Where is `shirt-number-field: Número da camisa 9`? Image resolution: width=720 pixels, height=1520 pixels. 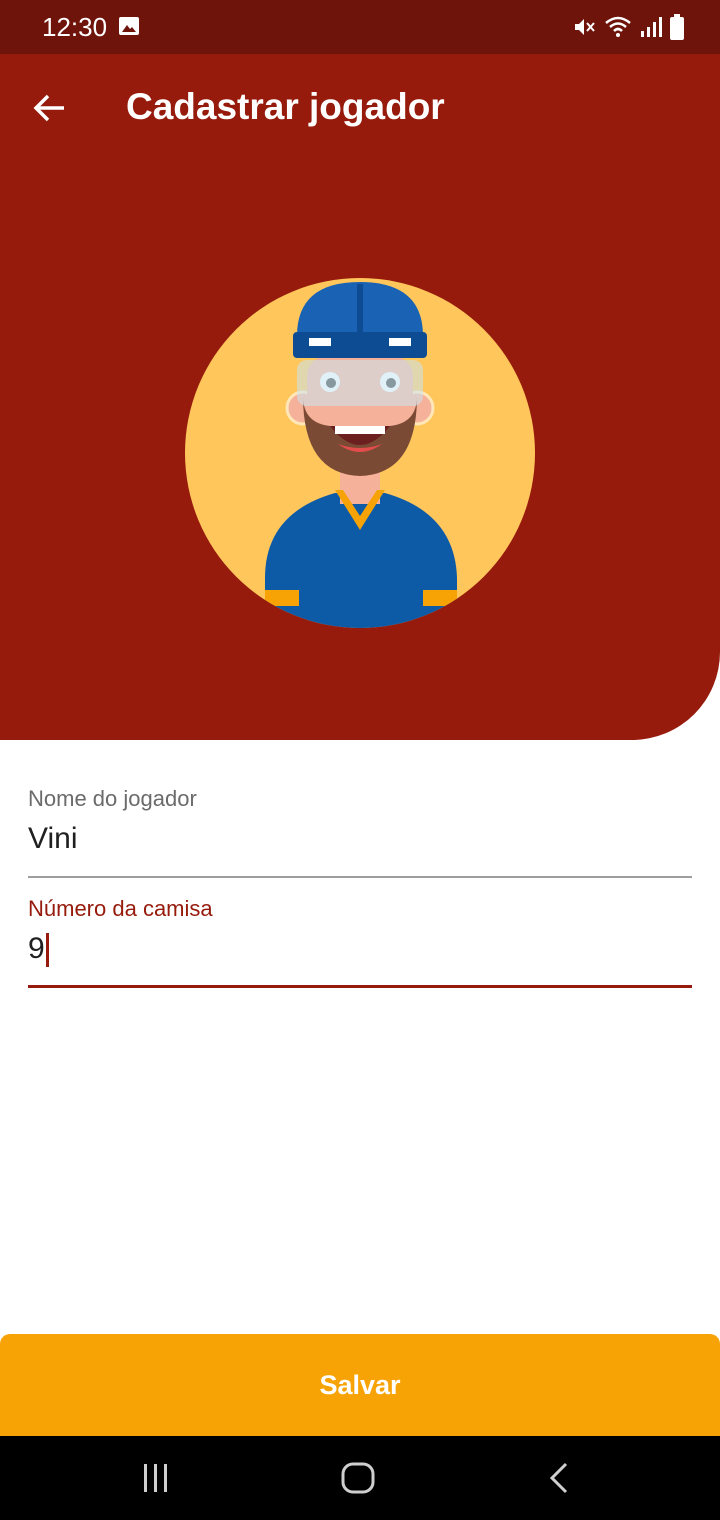
shirt-number-field: Número da camisa 9 is located at coordinates (360, 942).